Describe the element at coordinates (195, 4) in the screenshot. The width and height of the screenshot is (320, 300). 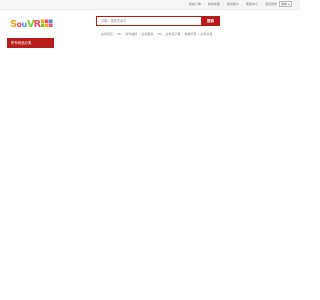
I see `top-link-orders: 我的订单` at that location.